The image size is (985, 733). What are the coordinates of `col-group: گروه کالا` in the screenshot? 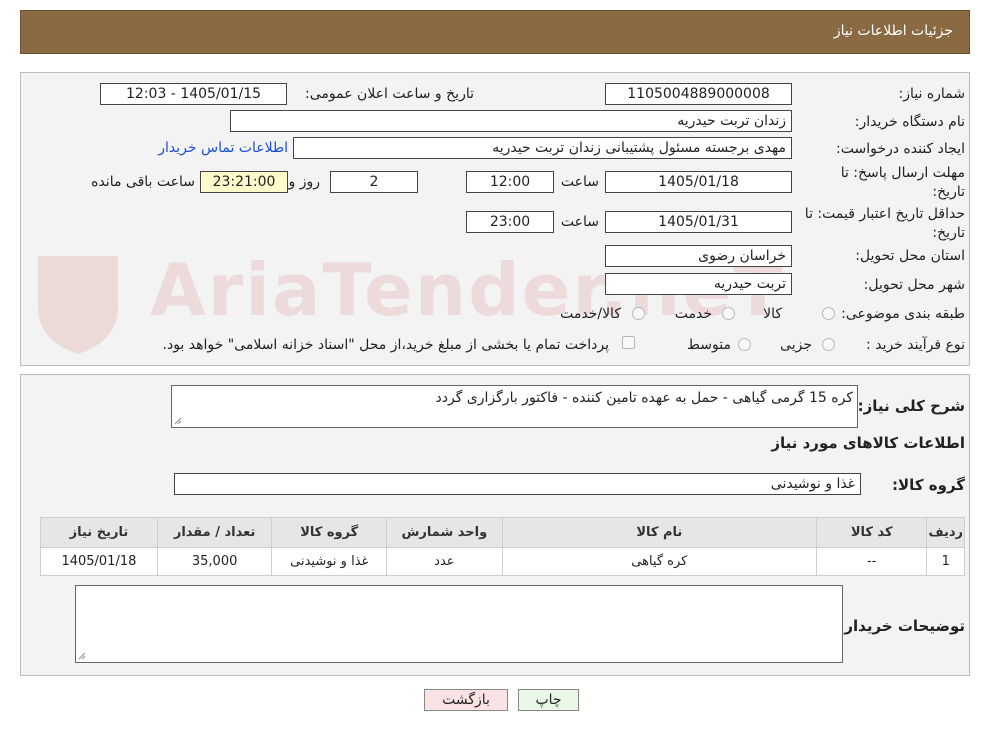 It's located at (329, 532).